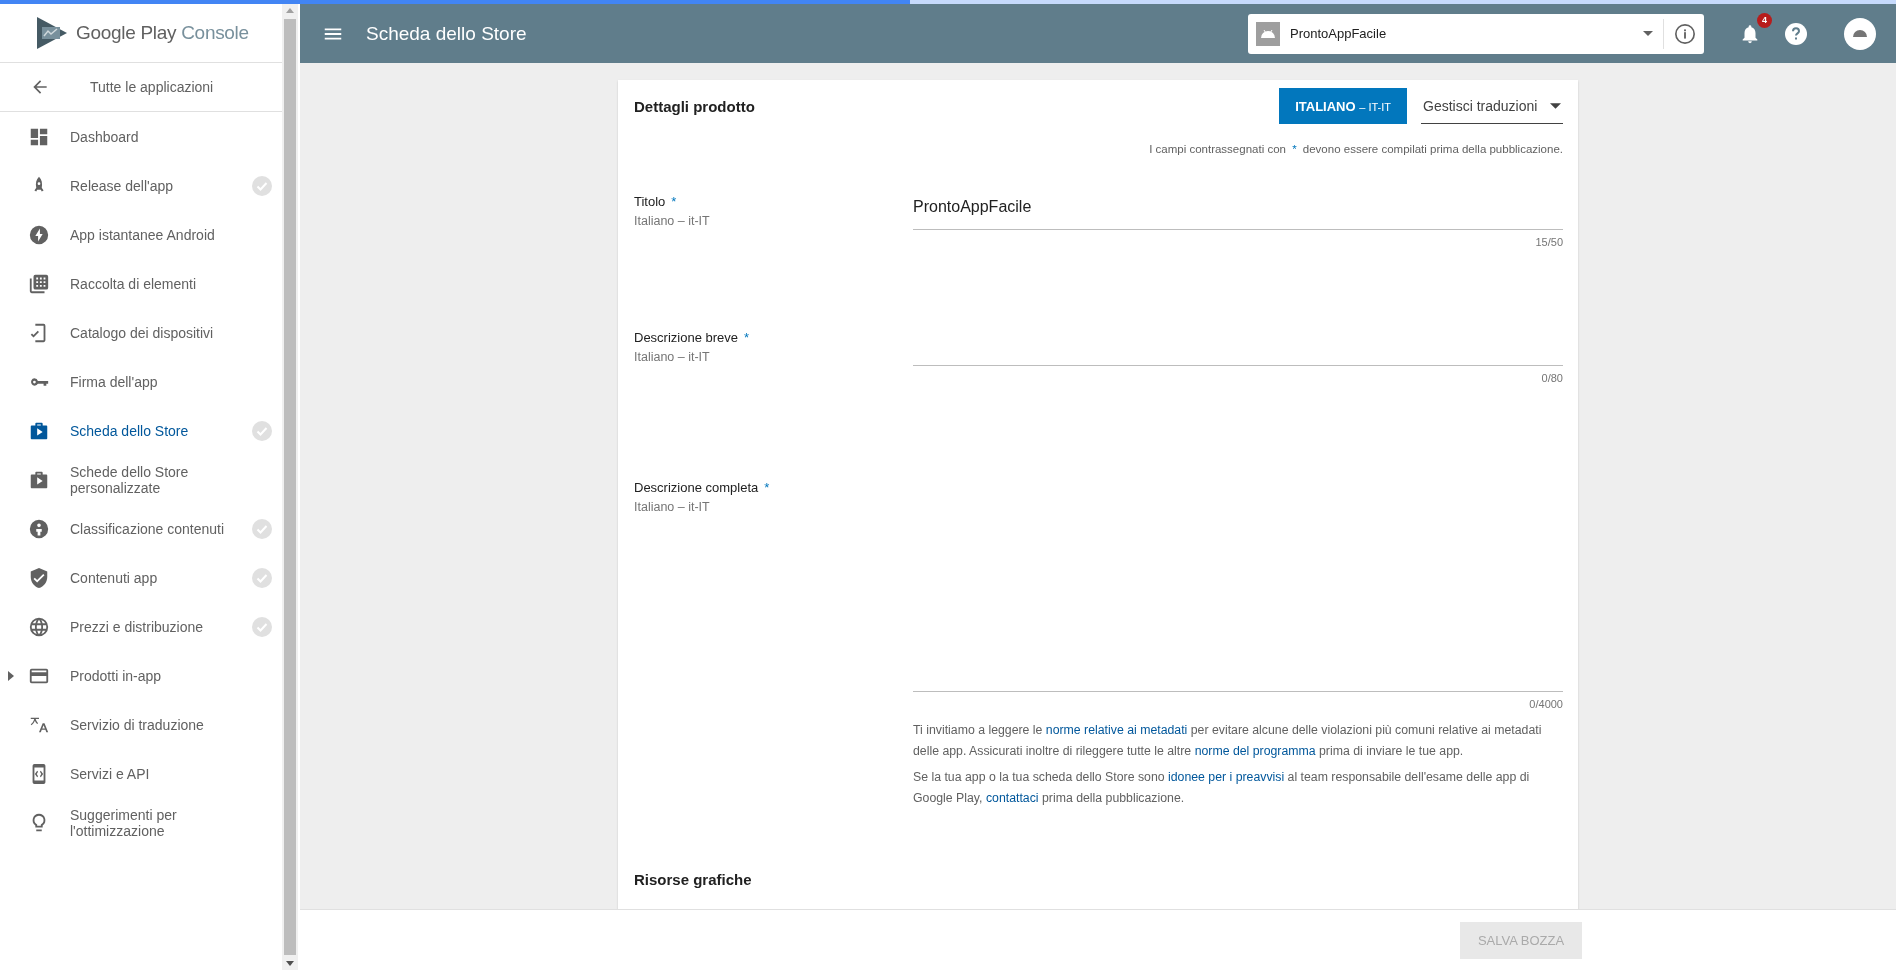 This screenshot has width=1896, height=970. Describe the element at coordinates (446, 33) in the screenshot. I see `page-title: Scheda dello Store` at that location.